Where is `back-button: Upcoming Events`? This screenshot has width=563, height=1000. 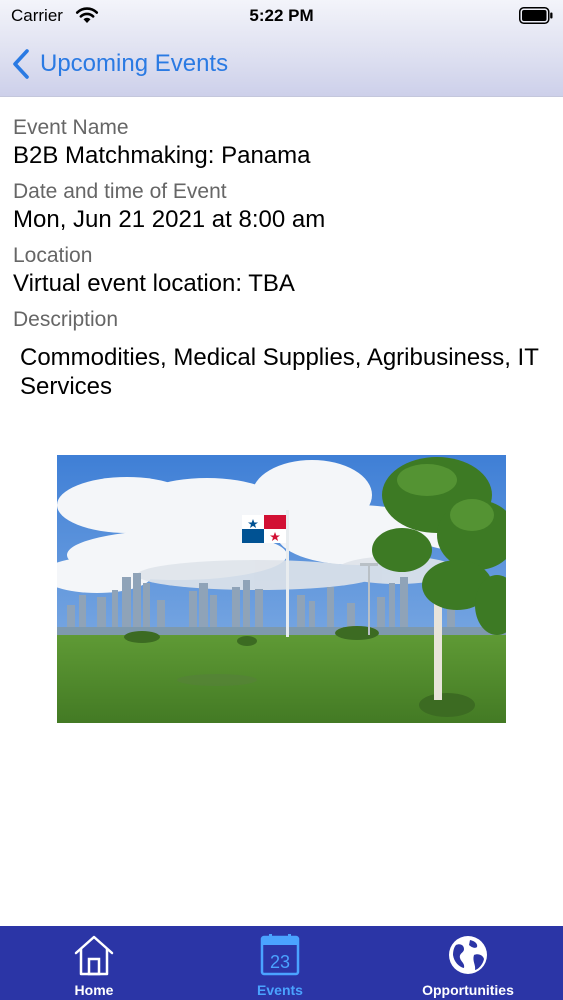
back-button: Upcoming Events is located at coordinates (119, 64).